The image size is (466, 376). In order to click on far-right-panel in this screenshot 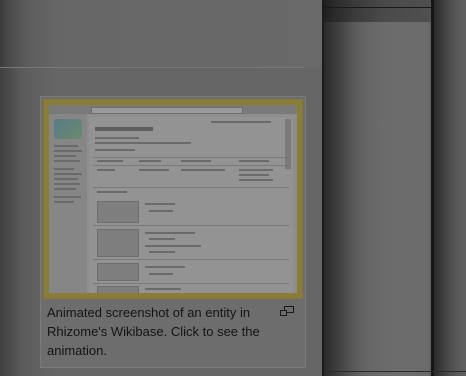, I will do `click(450, 188)`.